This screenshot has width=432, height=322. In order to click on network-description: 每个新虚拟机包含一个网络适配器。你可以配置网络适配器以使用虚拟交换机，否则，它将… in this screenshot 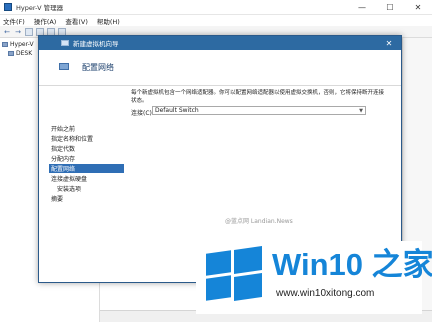, I will do `click(258, 97)`.